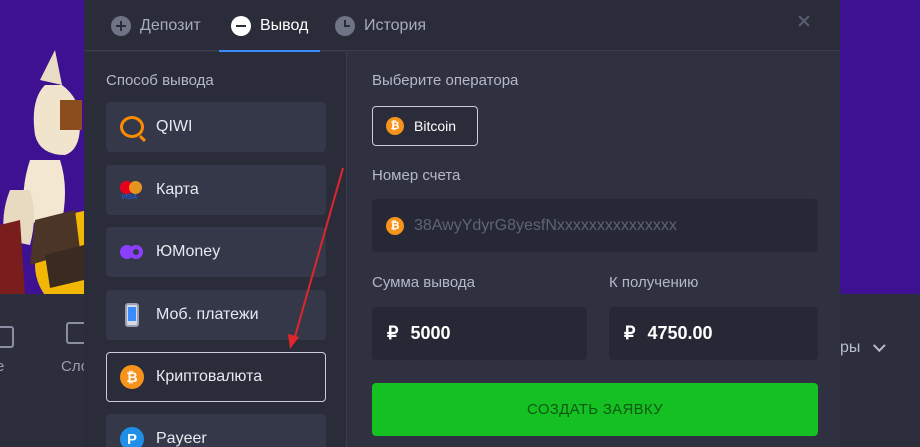 The image size is (920, 447). I want to click on account-field: ₿, so click(595, 225).